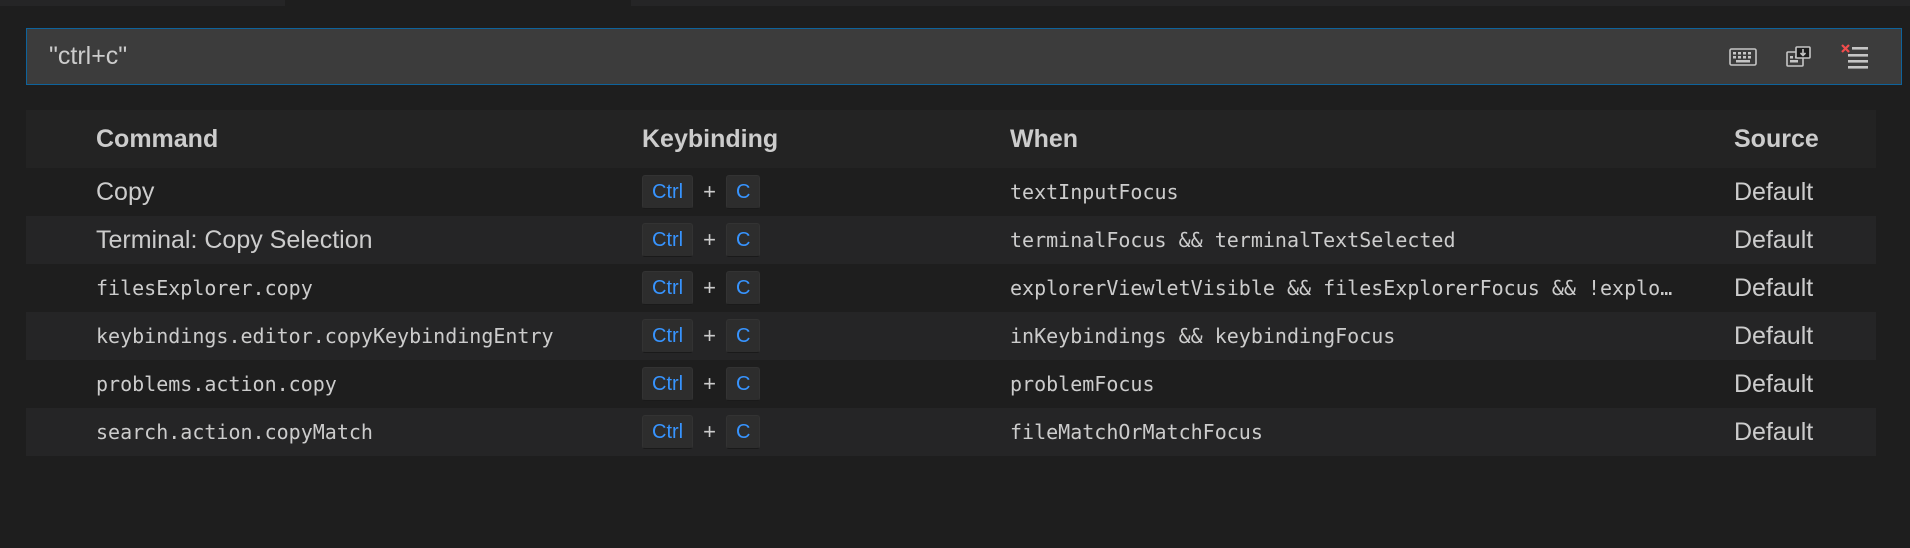 This screenshot has height=548, width=1910. What do you see at coordinates (1203, 336) in the screenshot?
I see `when-cell: inKeybindings && keybindingFocus` at bounding box center [1203, 336].